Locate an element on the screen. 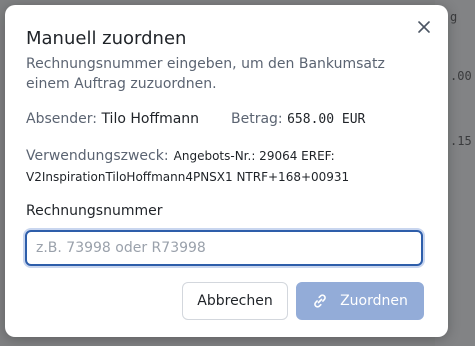 This screenshot has height=346, width=475. sender-label: Absender: is located at coordinates (61, 119).